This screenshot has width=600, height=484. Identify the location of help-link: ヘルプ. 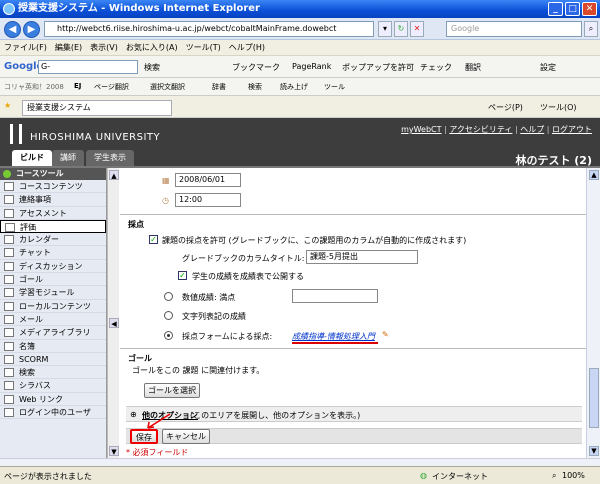
(532, 129).